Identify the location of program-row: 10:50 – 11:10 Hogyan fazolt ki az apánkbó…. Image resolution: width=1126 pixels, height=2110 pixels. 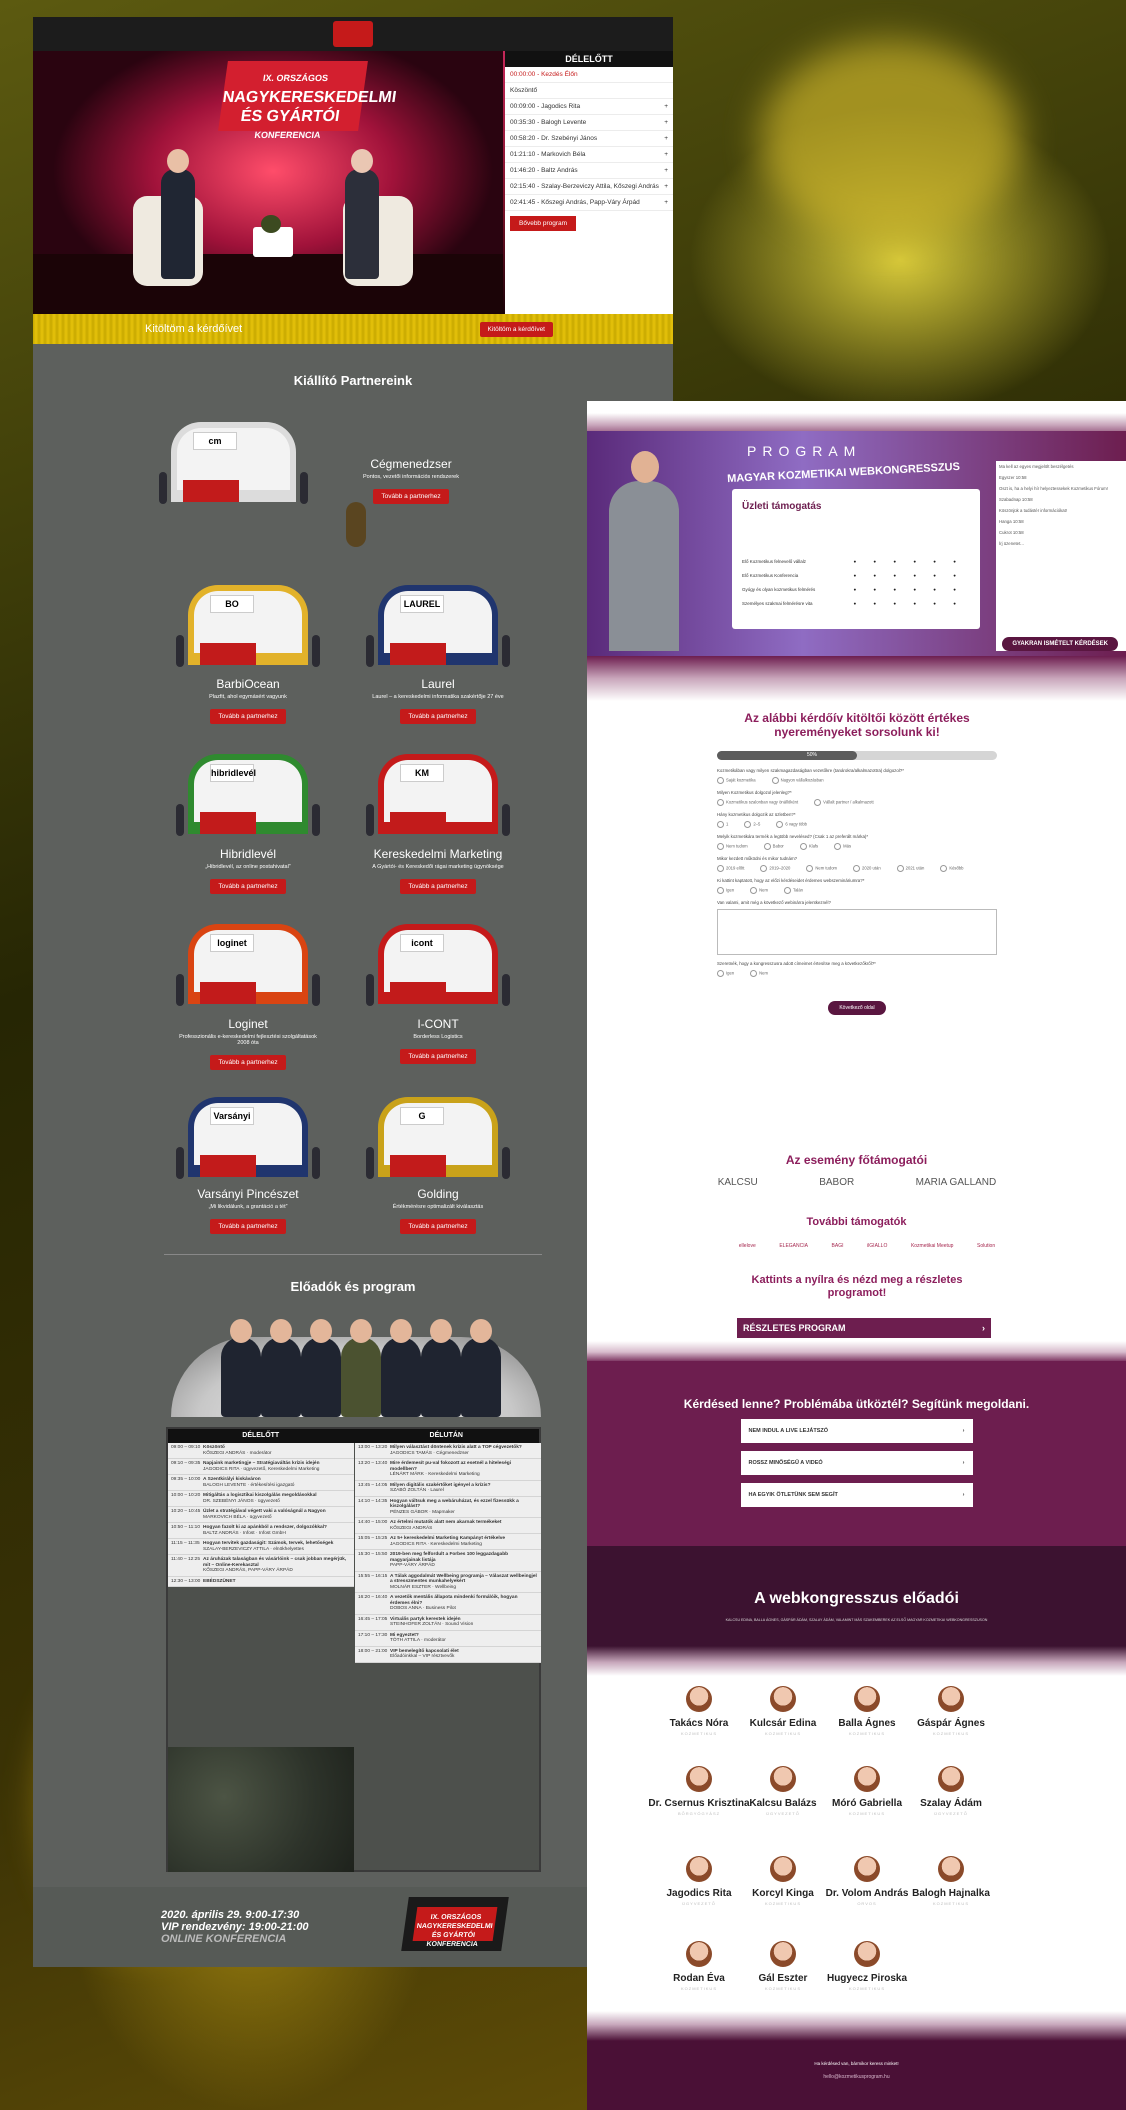
(261, 1531).